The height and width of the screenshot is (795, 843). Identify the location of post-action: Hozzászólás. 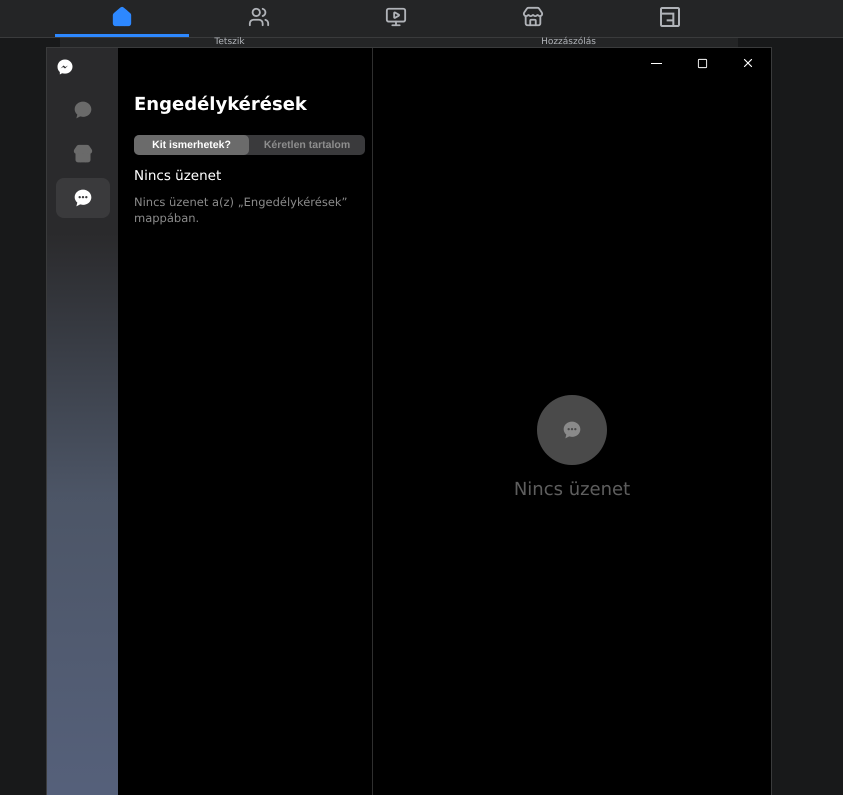
(568, 42).